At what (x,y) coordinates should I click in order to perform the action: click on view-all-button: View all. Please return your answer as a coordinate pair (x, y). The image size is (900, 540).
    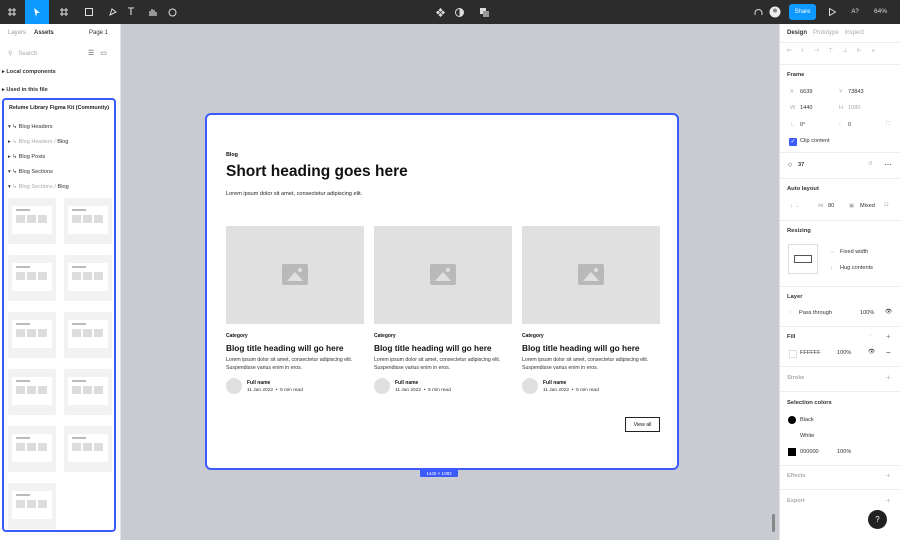
    Looking at the image, I should click on (642, 424).